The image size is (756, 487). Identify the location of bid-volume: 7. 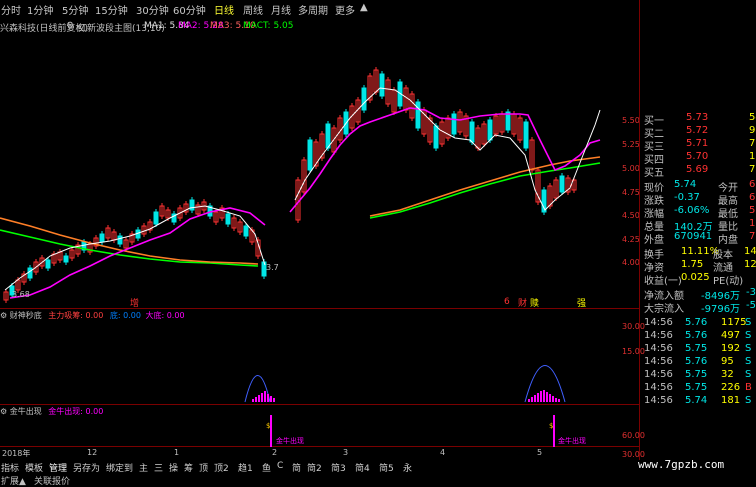
(752, 143).